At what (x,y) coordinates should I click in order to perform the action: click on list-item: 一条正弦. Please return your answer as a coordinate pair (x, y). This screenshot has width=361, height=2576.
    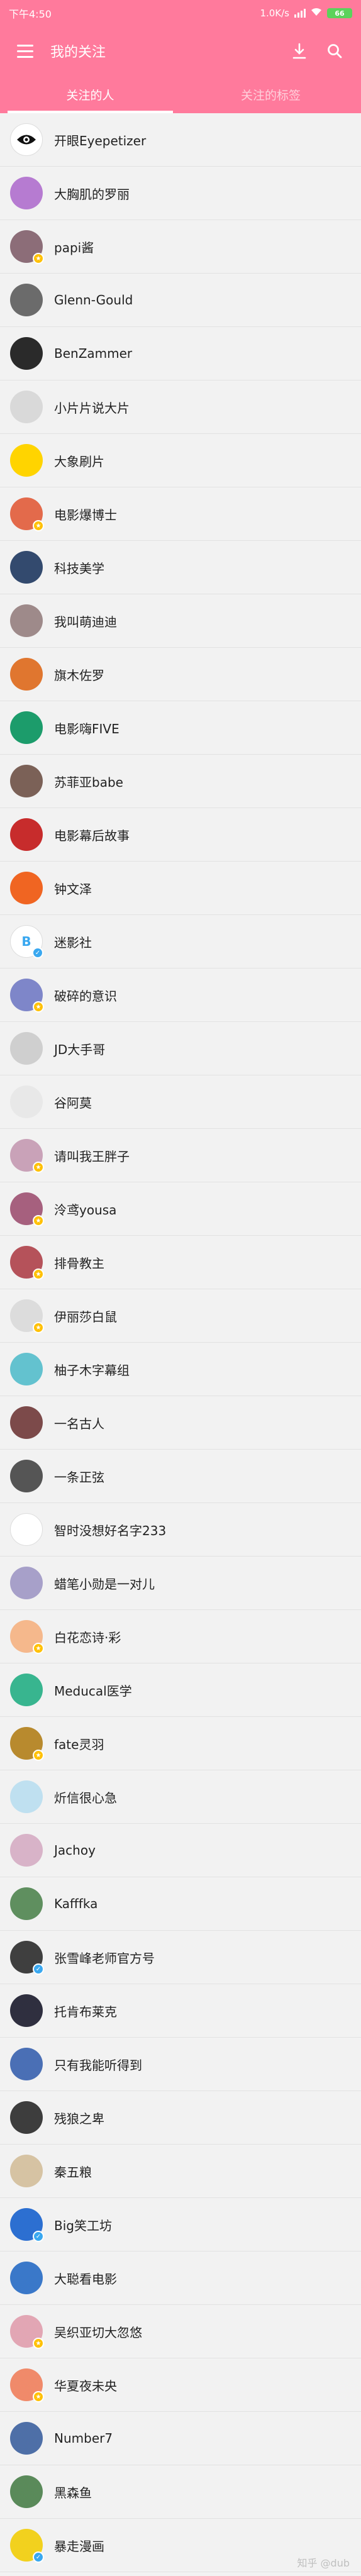
    Looking at the image, I should click on (181, 1476).